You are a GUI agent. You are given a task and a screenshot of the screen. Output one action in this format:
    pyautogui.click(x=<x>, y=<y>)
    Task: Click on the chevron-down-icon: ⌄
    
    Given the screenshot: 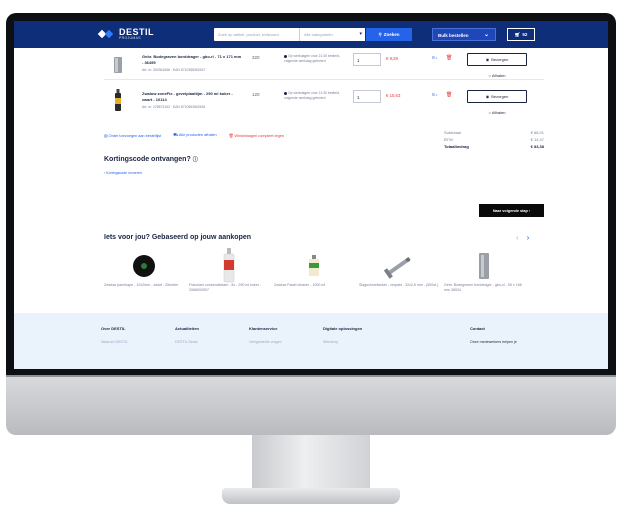 What is the action you would take?
    pyautogui.click(x=486, y=35)
    